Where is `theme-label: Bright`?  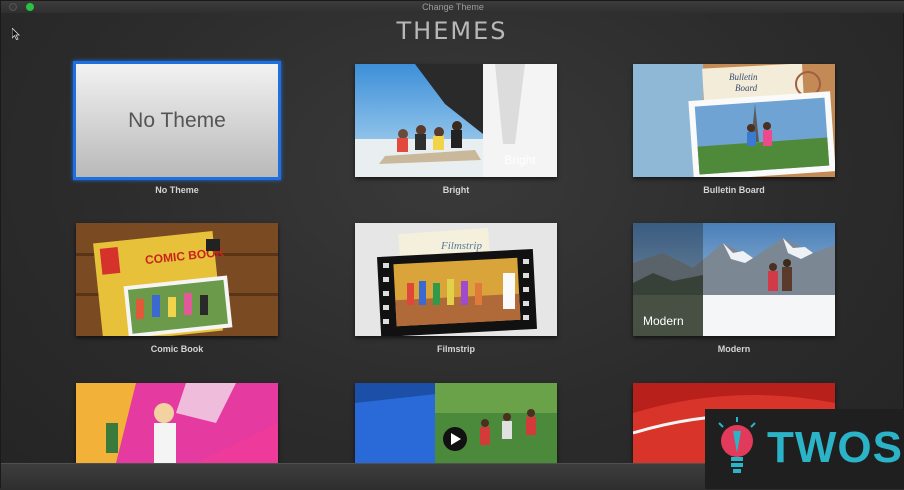 theme-label: Bright is located at coordinates (456, 190).